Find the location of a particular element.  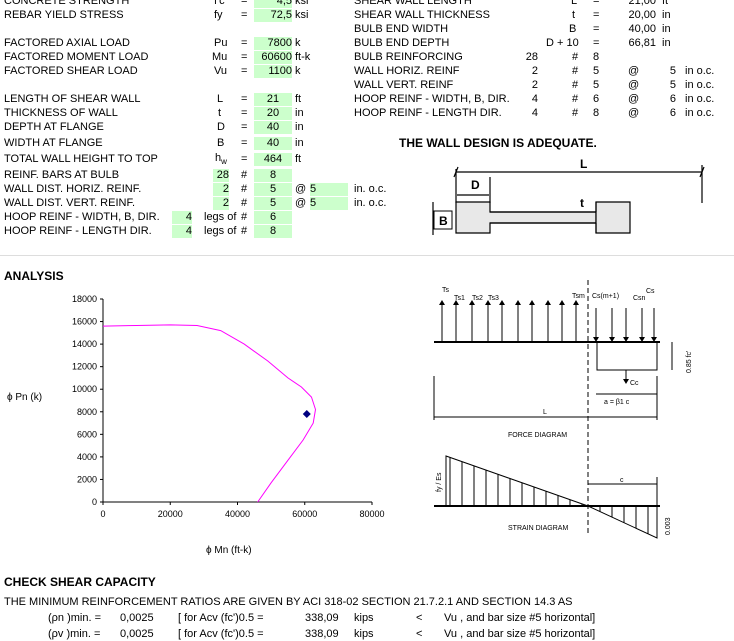

bulb-bars-size: 8 is located at coordinates (273, 175).